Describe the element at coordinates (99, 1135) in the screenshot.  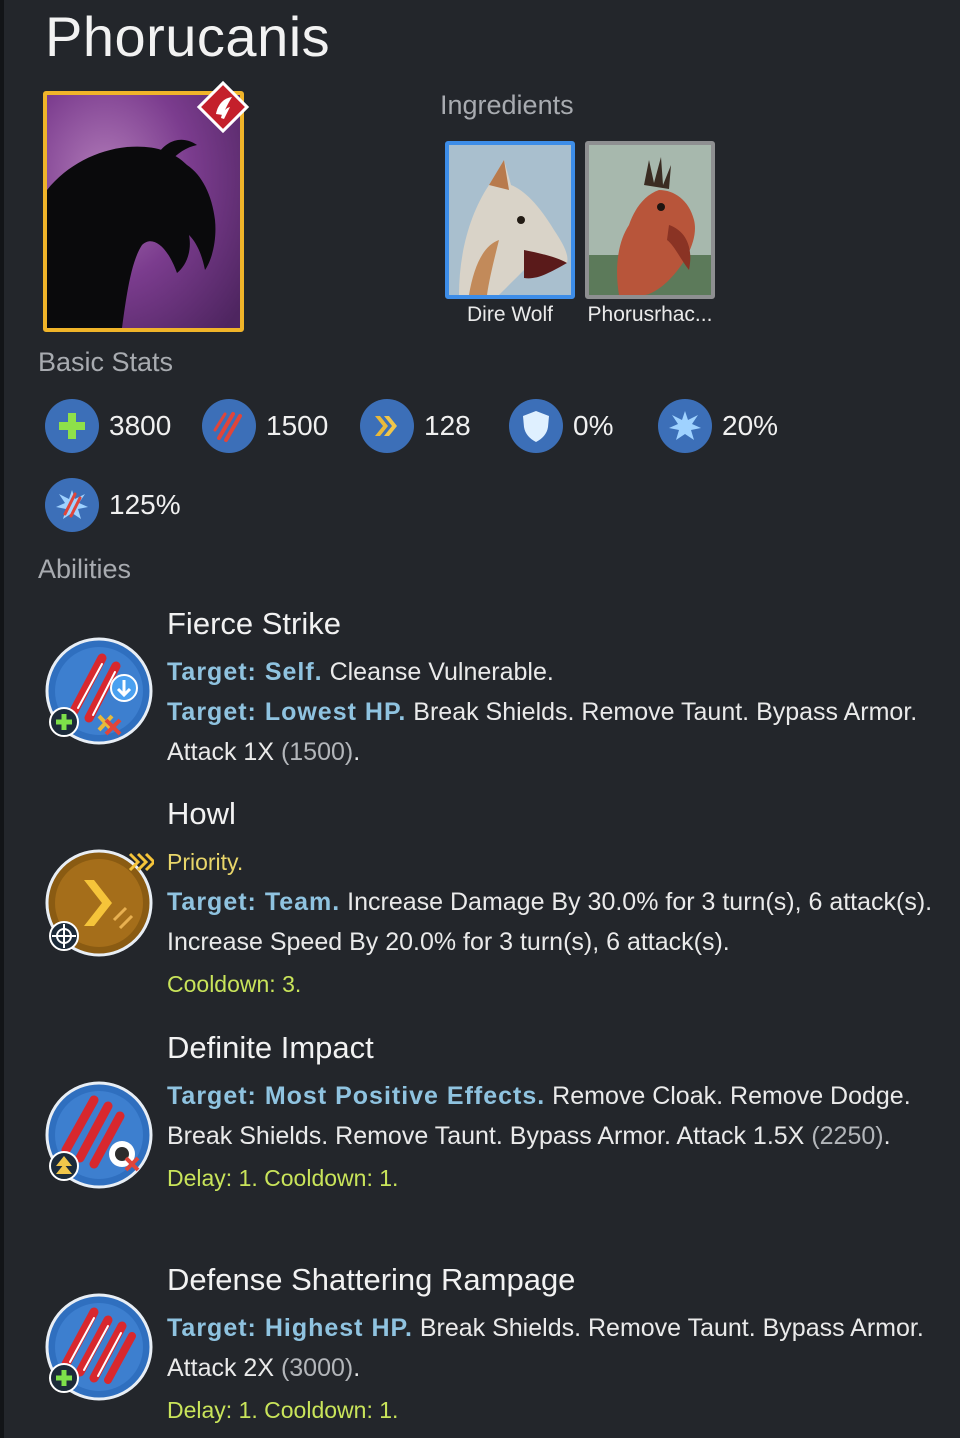
I see `definite-impact-icon` at that location.